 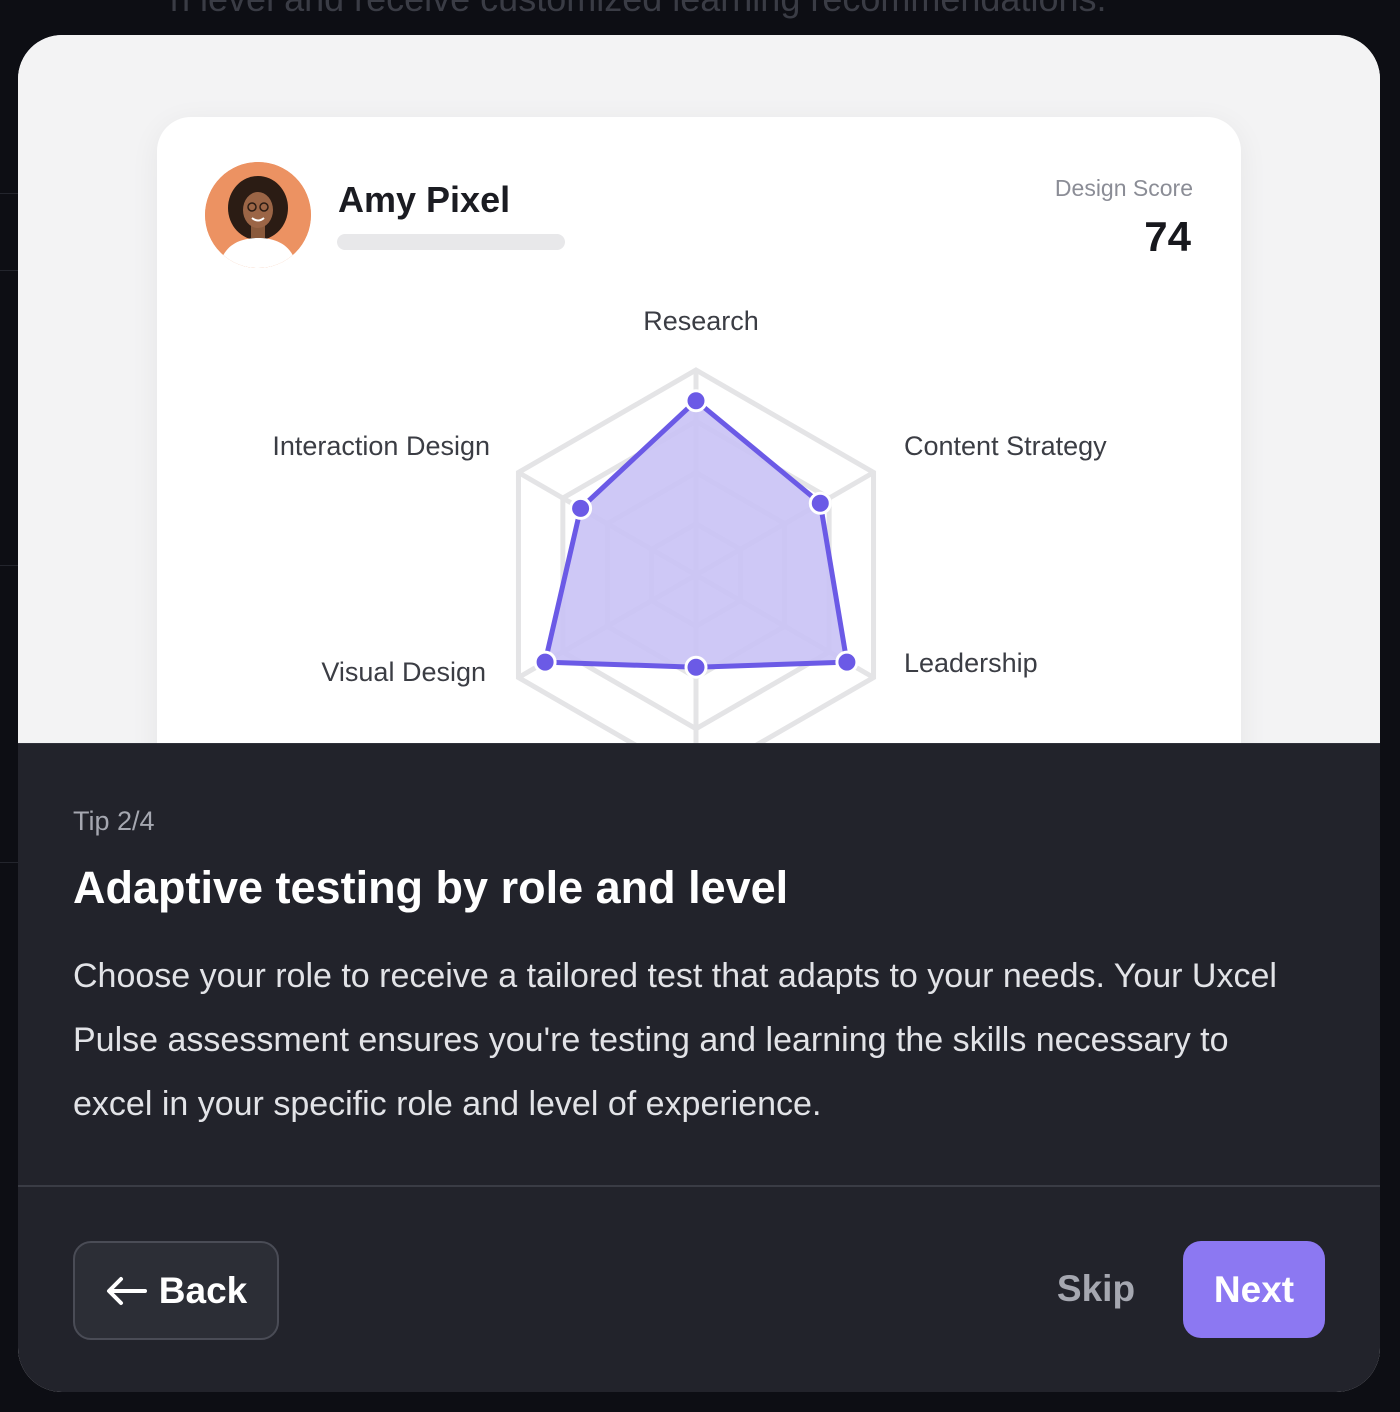 What do you see at coordinates (114, 821) in the screenshot?
I see `tip-step-counter: Tip 2/4` at bounding box center [114, 821].